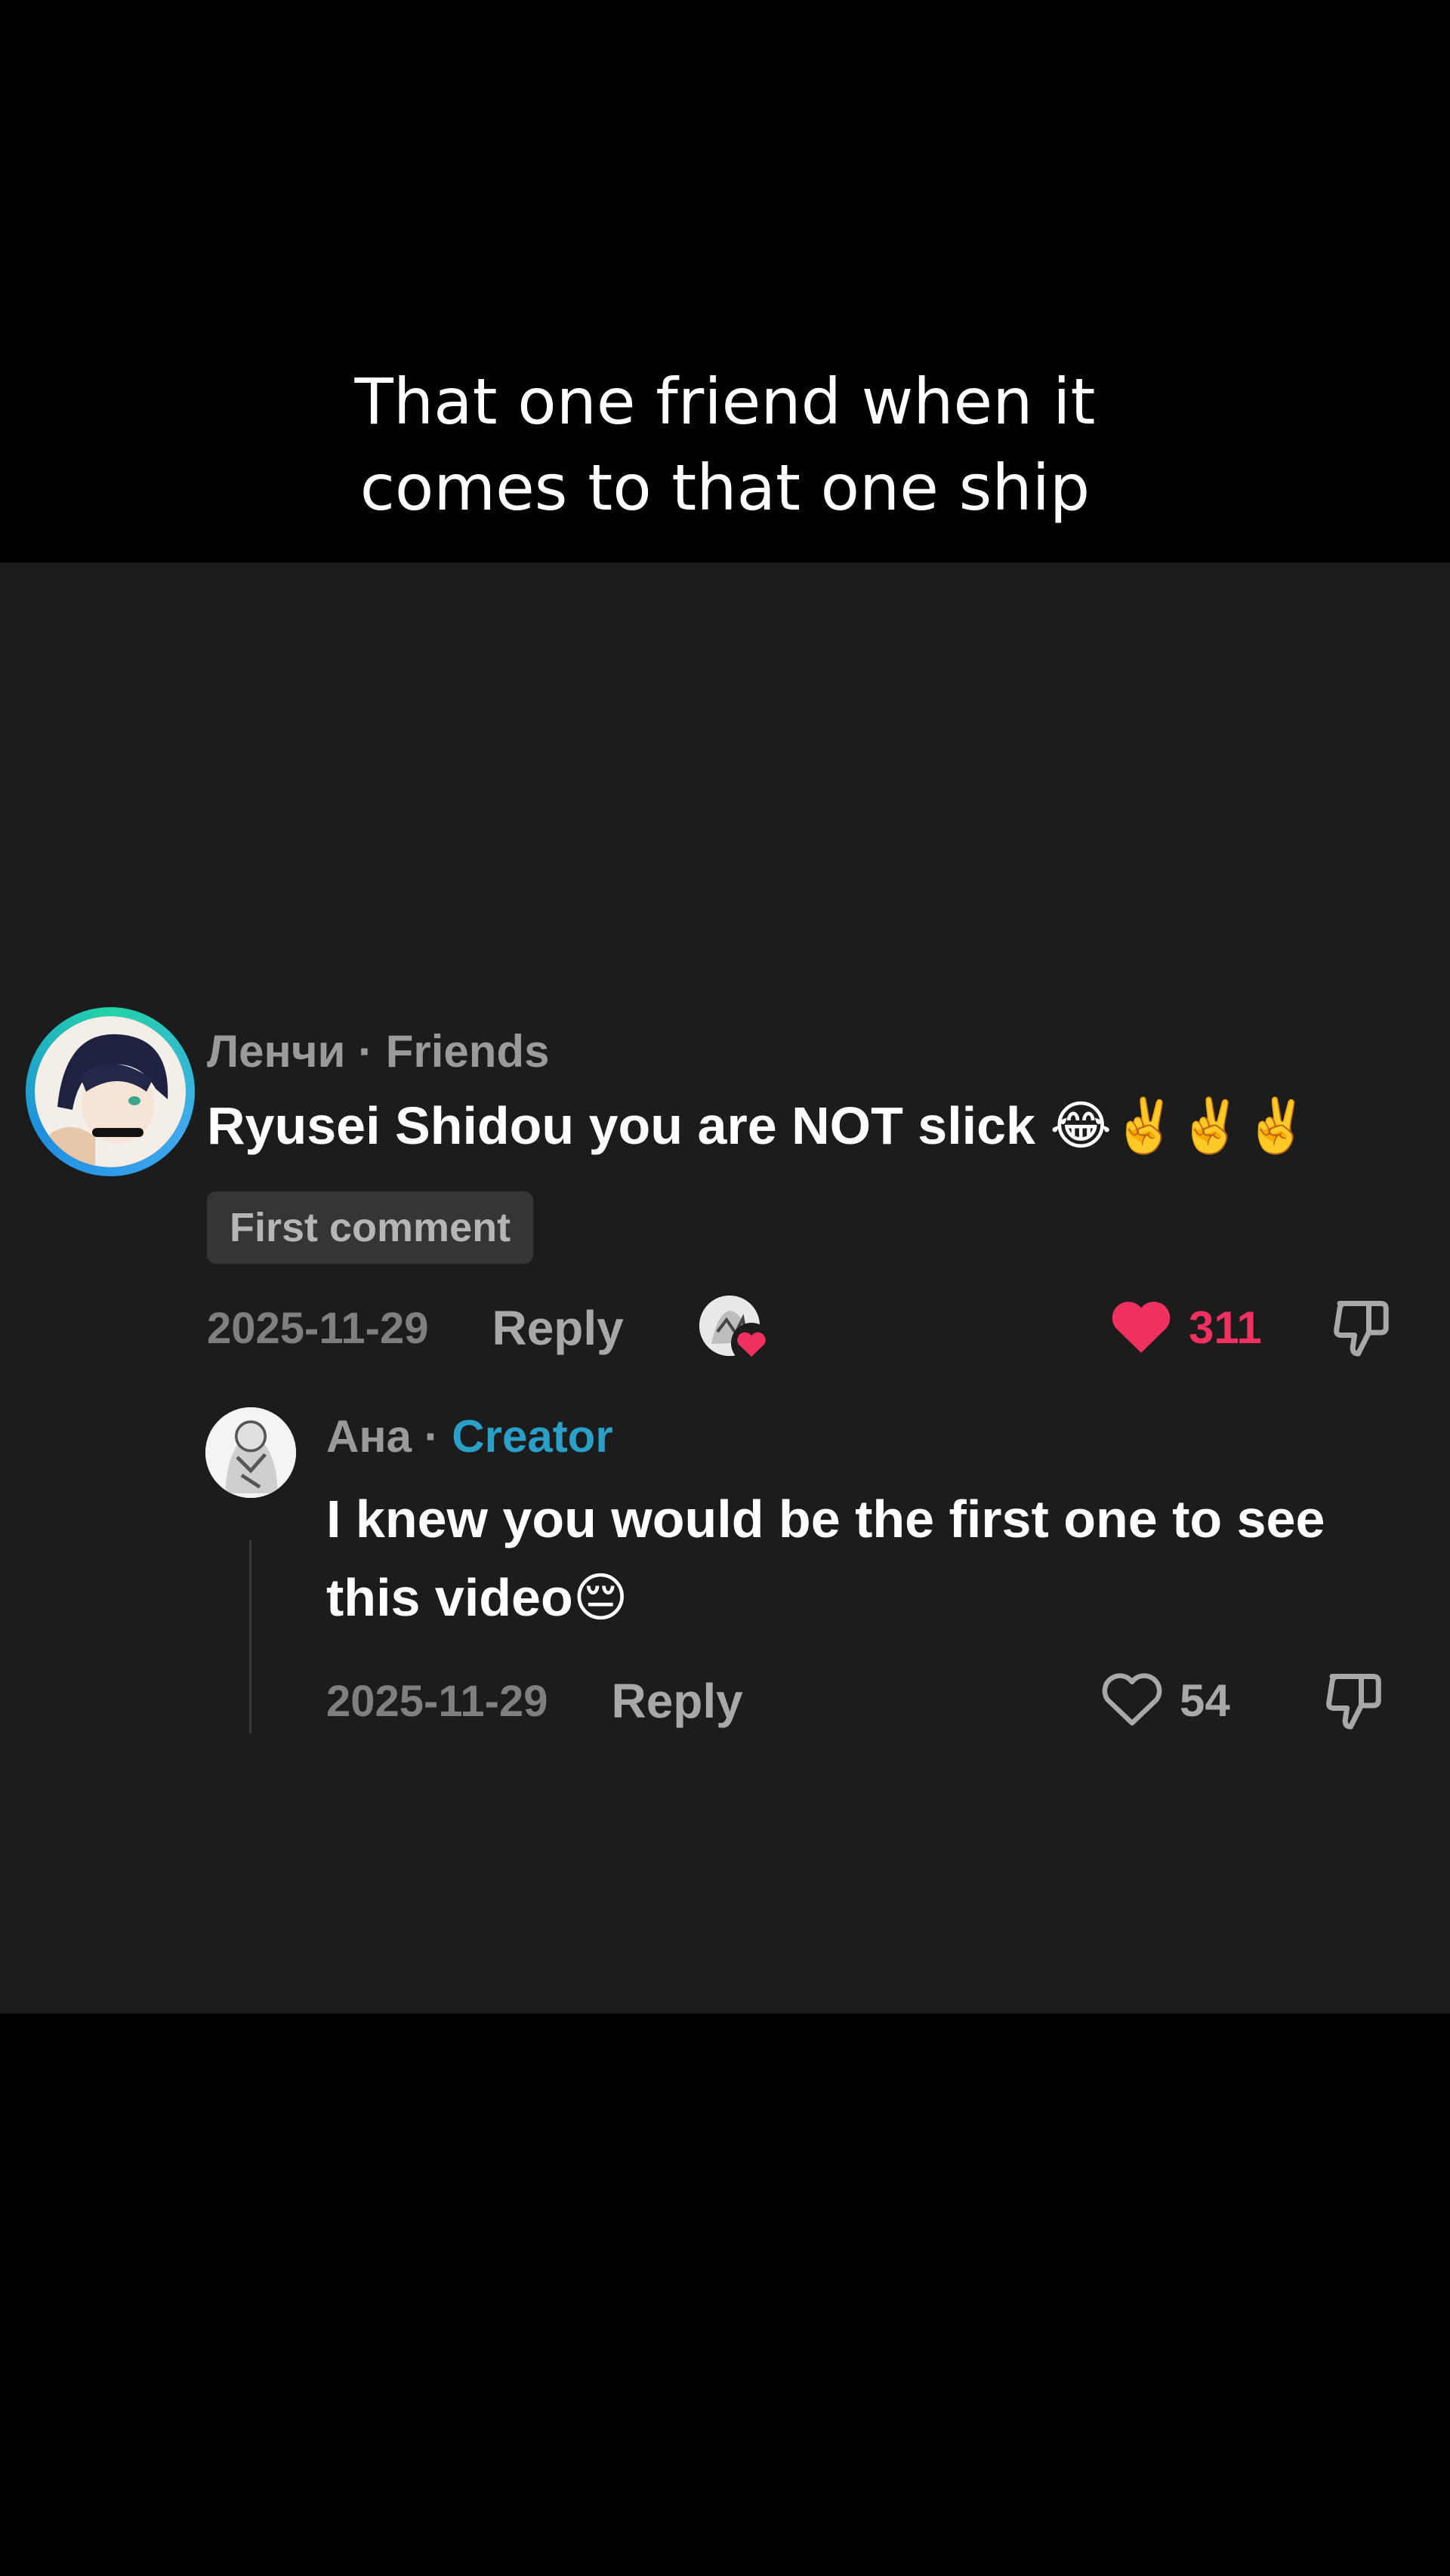 The image size is (1450, 2576). Describe the element at coordinates (468, 1051) in the screenshot. I see `comment-relation: Friends` at that location.